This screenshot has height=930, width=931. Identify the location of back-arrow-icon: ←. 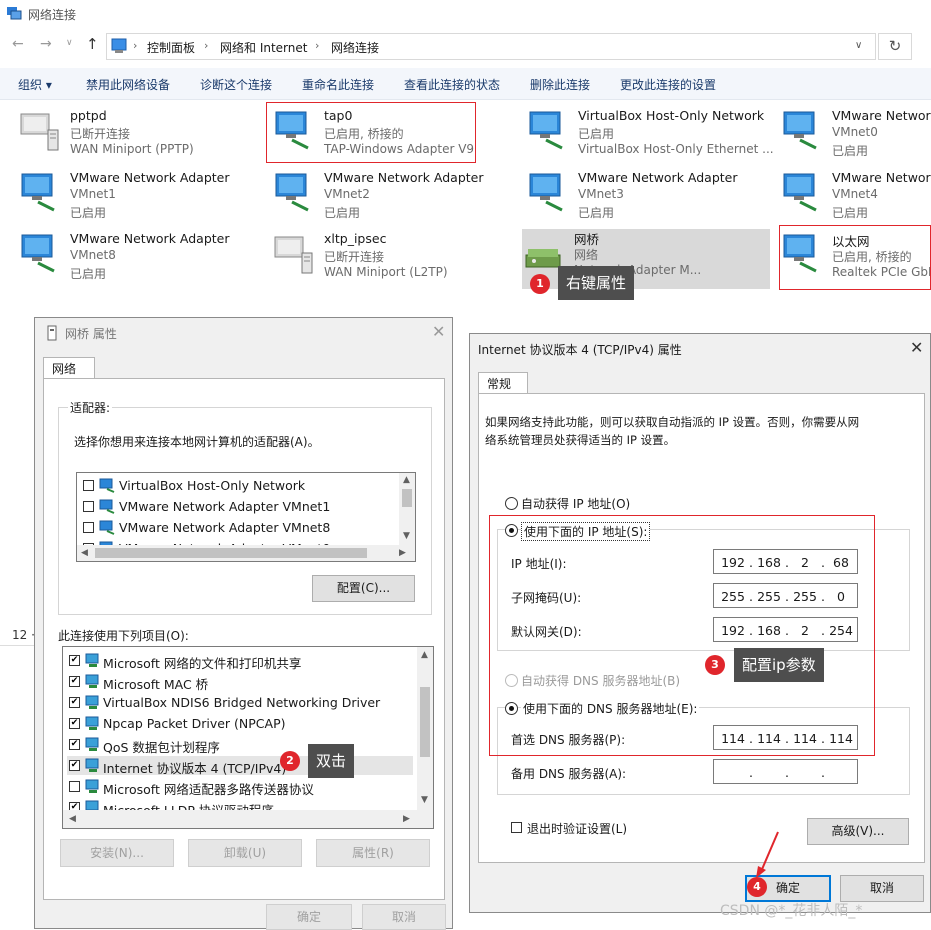
(18, 44).